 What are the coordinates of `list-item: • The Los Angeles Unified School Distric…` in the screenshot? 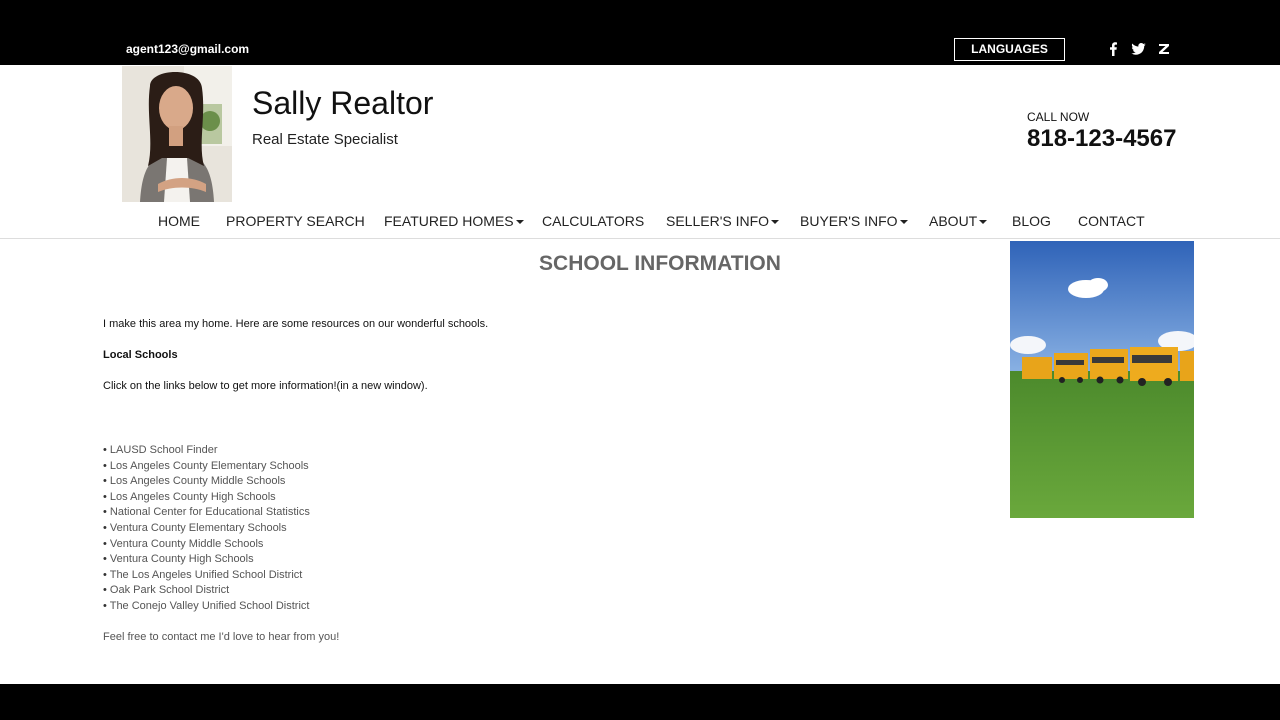 It's located at (203, 574).